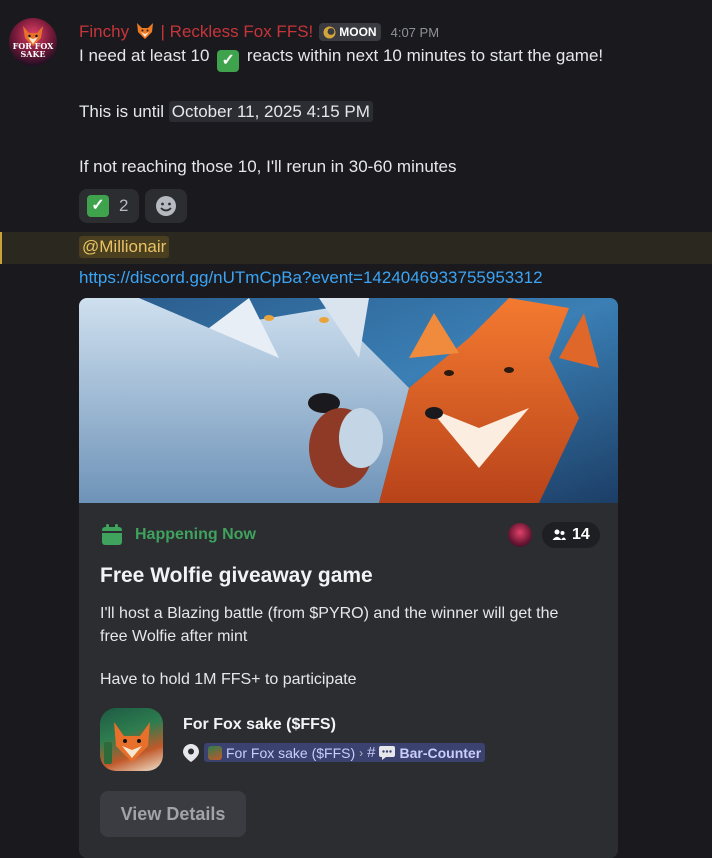 This screenshot has height=858, width=712. Describe the element at coordinates (371, 752) in the screenshot. I see `channel-hash-icon: #` at that location.